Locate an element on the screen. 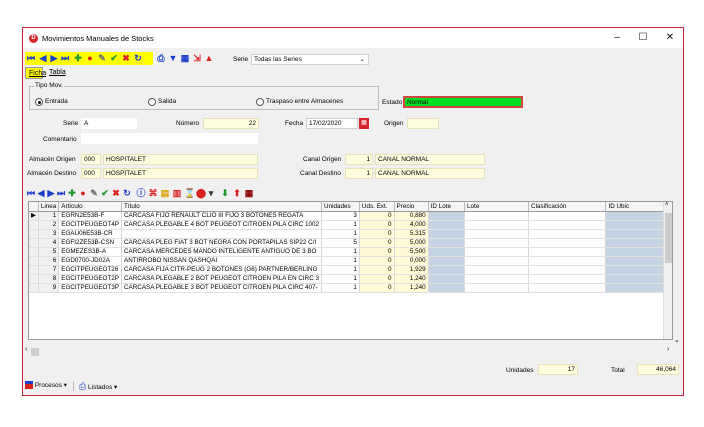 This screenshot has height=427, width=704. calendar-icon: ▦ is located at coordinates (185, 58).